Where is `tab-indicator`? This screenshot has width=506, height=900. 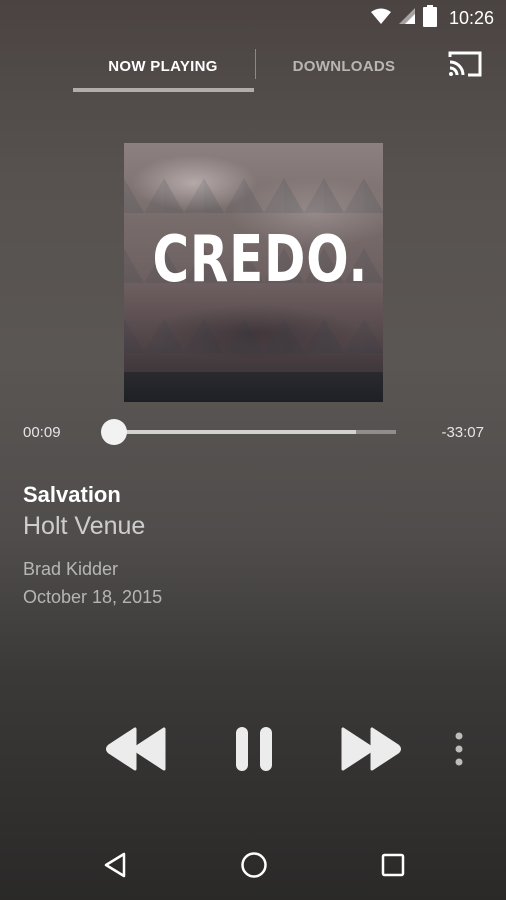 tab-indicator is located at coordinates (163, 90).